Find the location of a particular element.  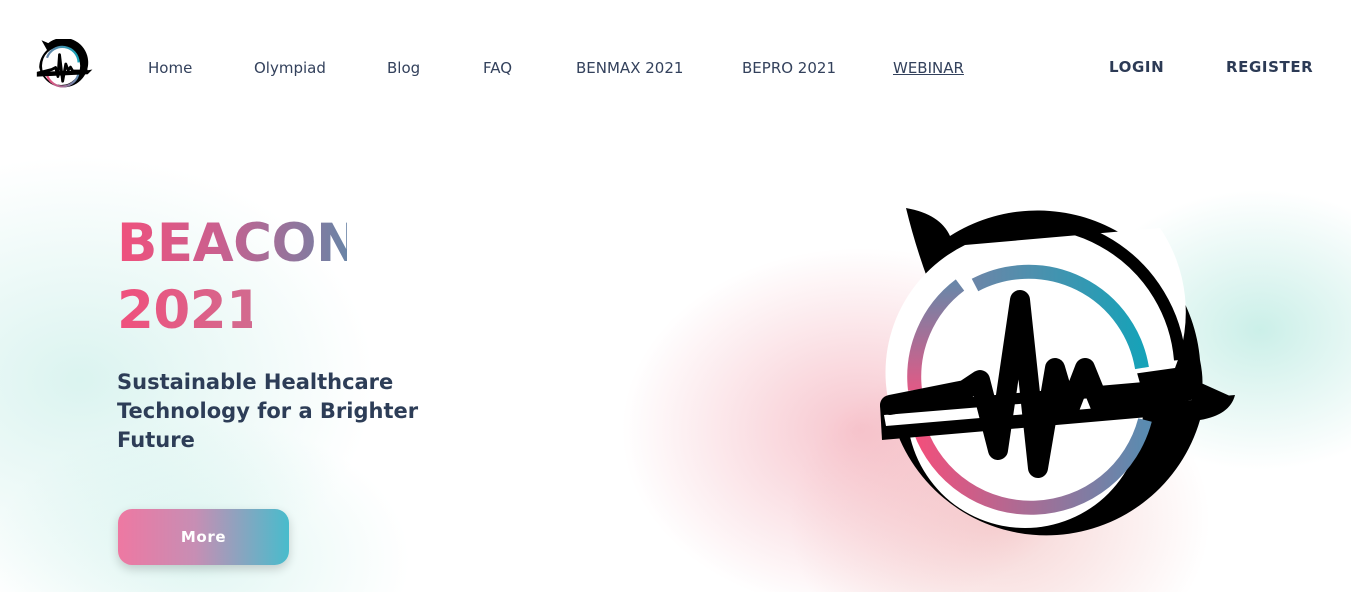

more-button: More is located at coordinates (203, 537).